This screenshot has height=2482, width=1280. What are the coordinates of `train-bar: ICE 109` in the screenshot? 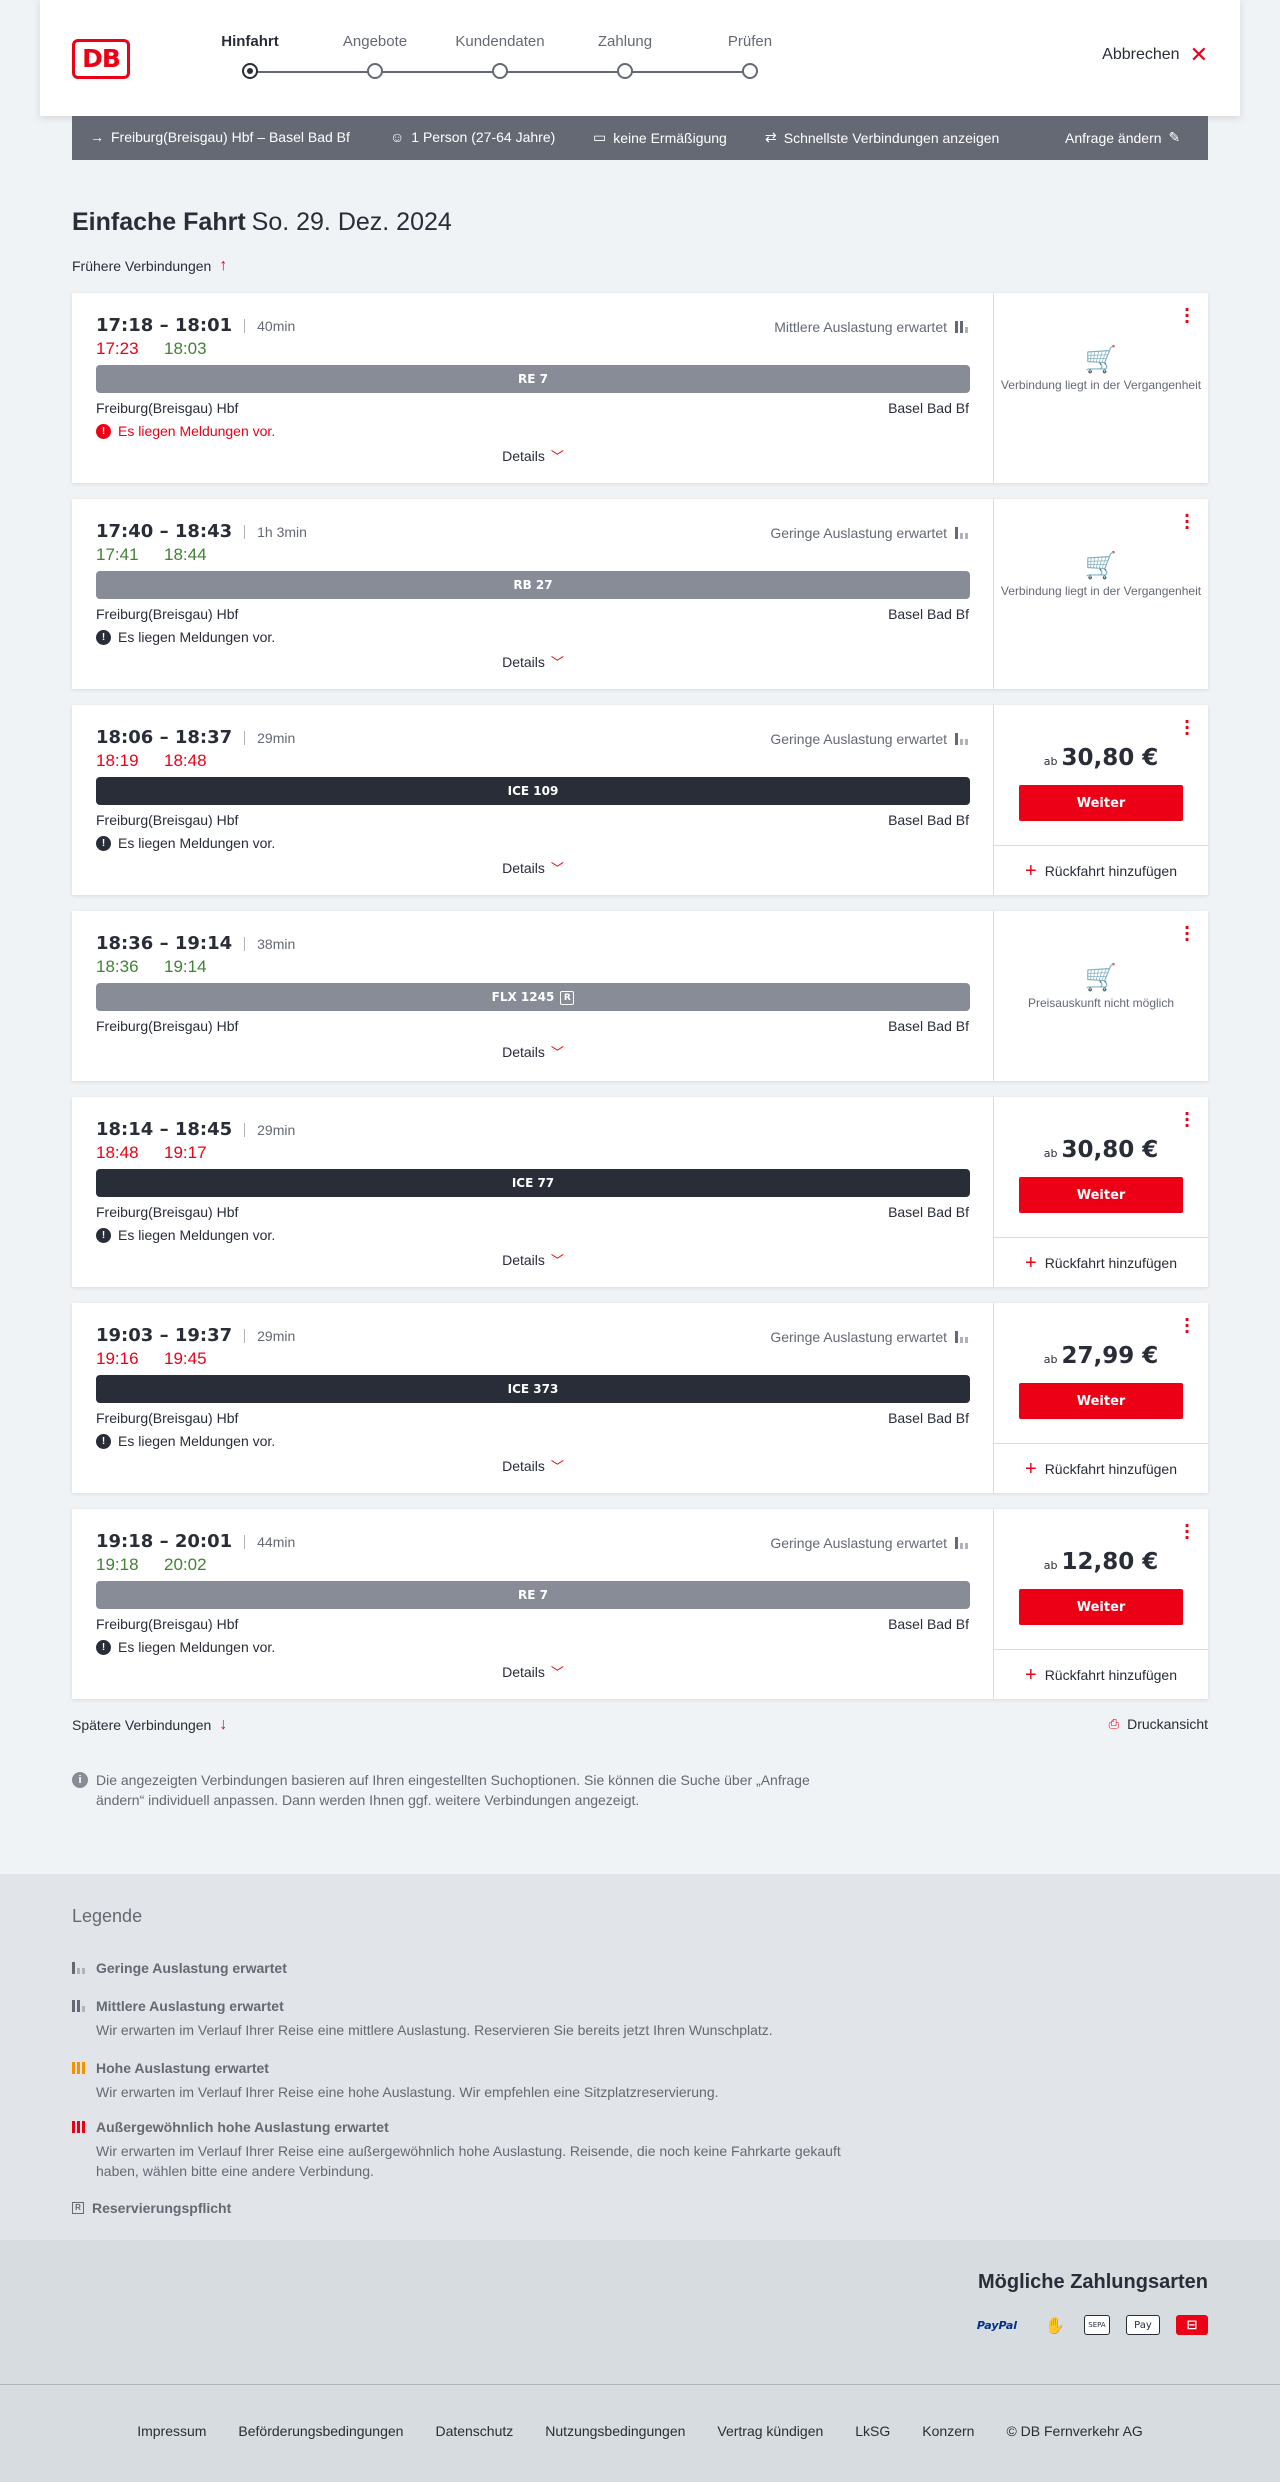 It's located at (533, 791).